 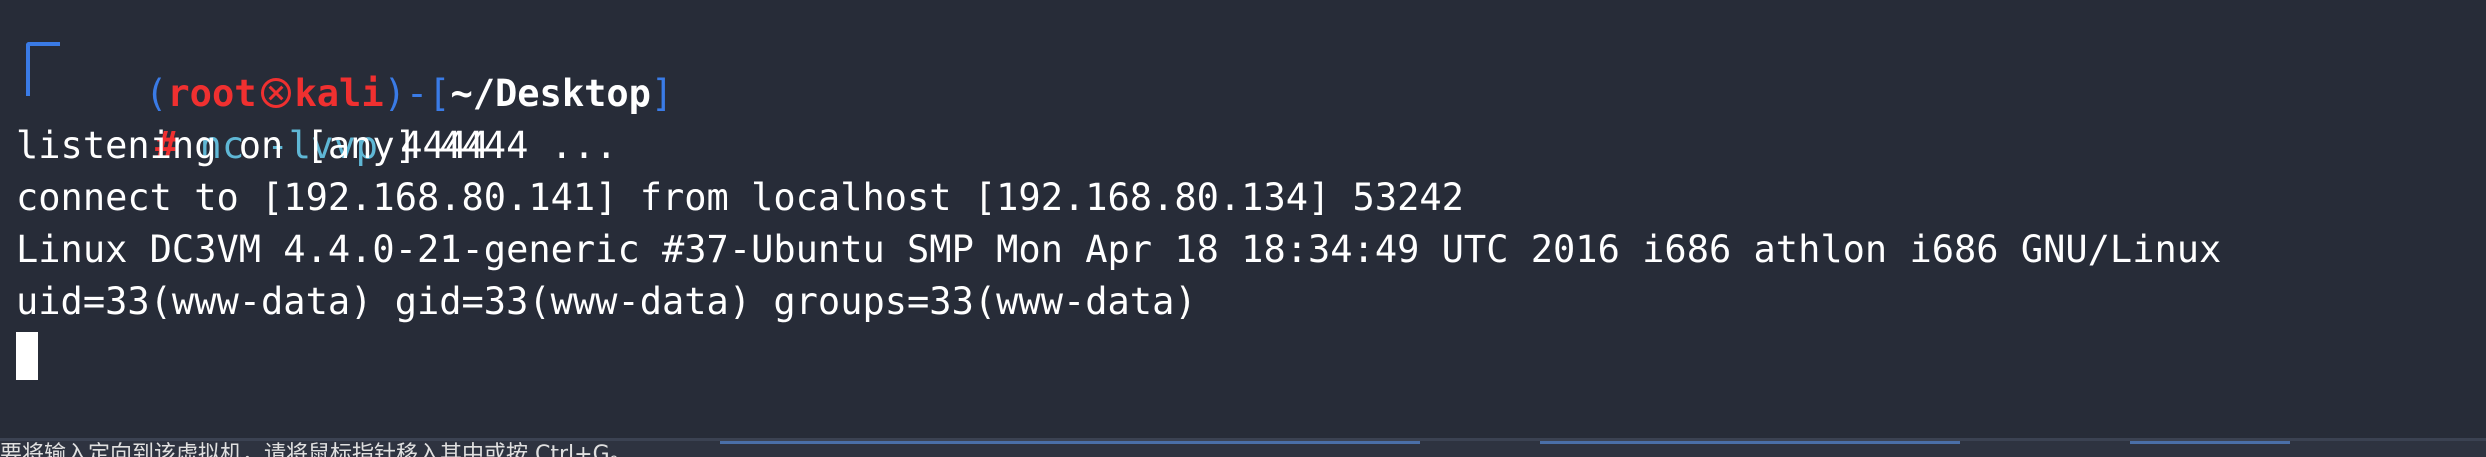 I want to click on prompt-frame-top, so click(x=43, y=69).